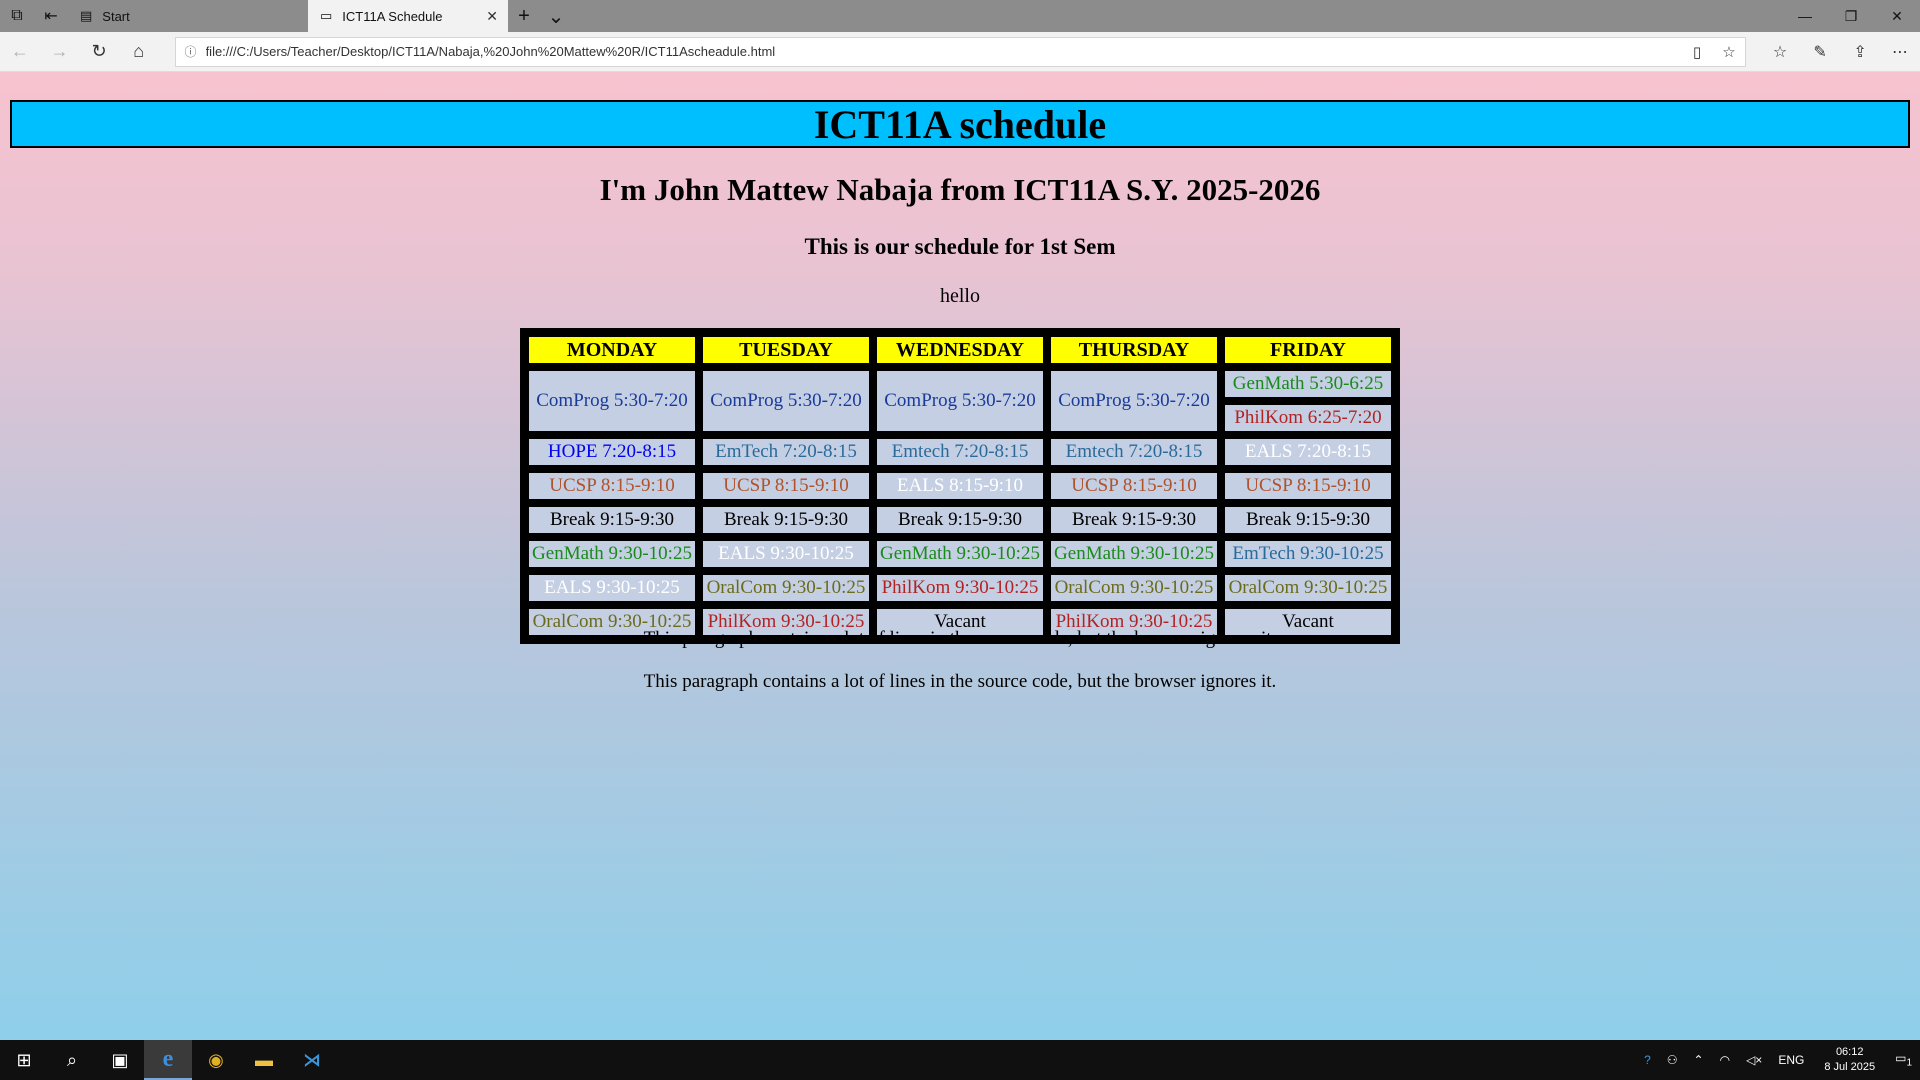 The width and height of the screenshot is (1920, 1080). Describe the element at coordinates (1754, 1060) in the screenshot. I see `volume-muted-icon: ◁×` at that location.